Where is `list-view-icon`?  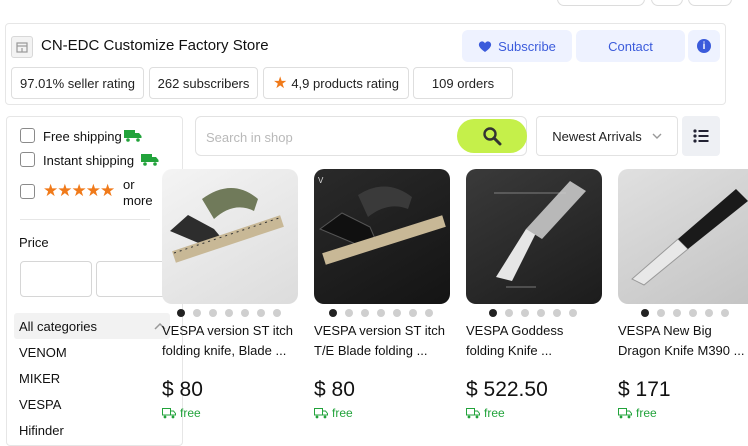 list-view-icon is located at coordinates (701, 136).